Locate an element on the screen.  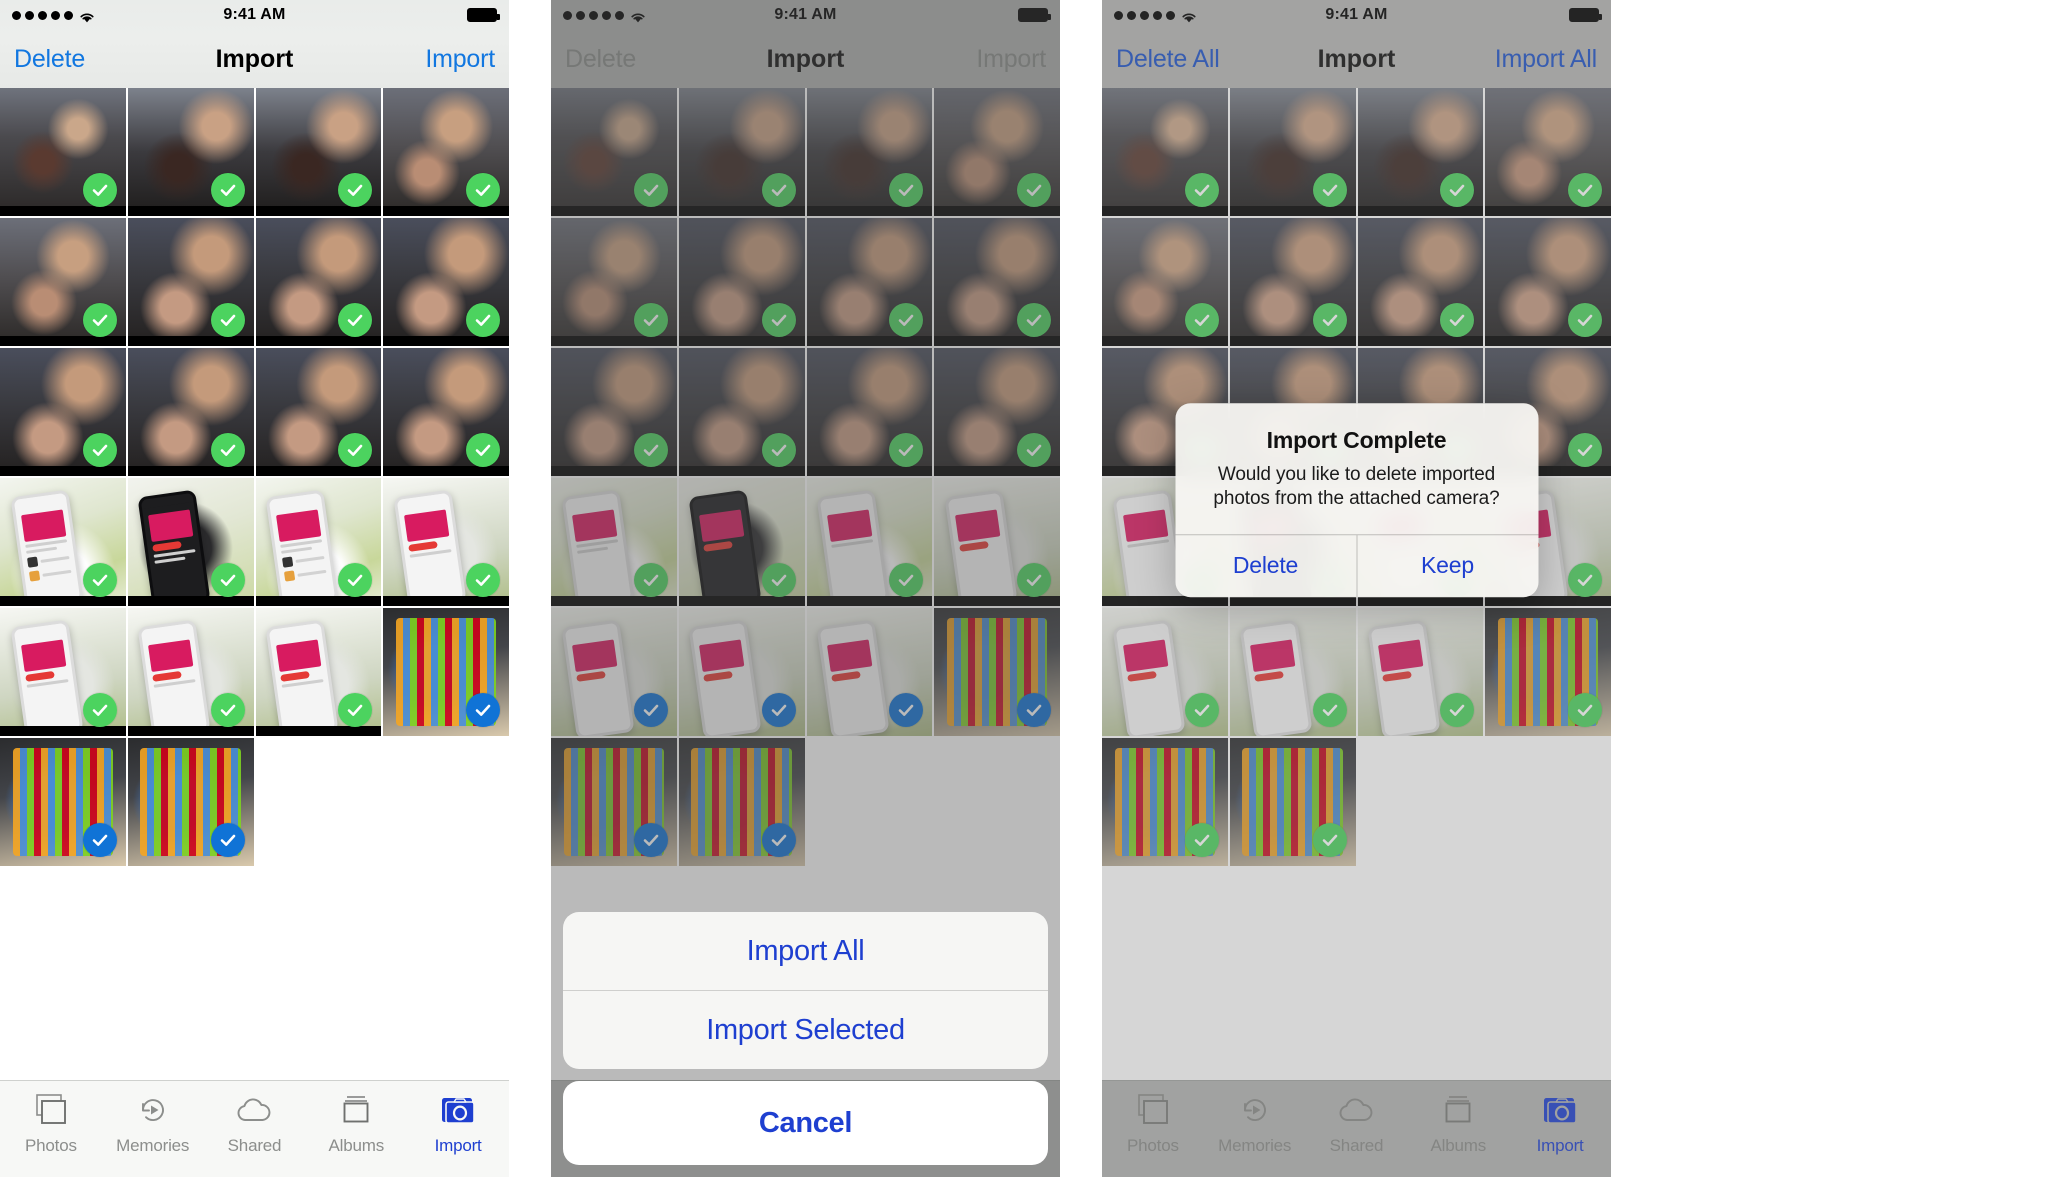
import-all-option: Import All is located at coordinates (805, 951).